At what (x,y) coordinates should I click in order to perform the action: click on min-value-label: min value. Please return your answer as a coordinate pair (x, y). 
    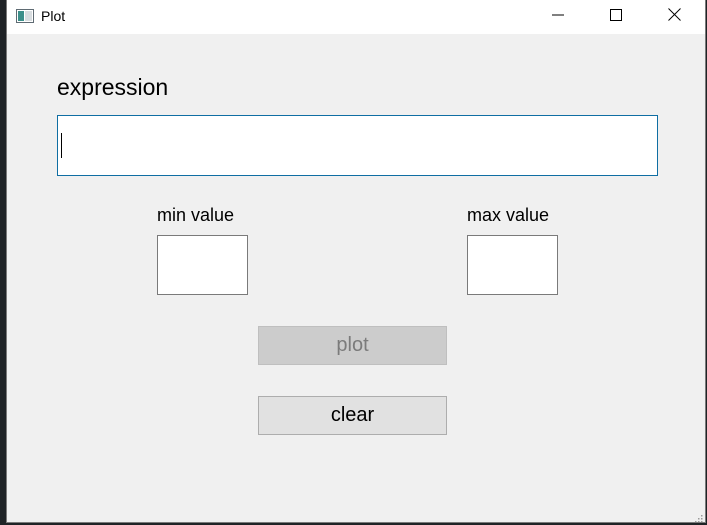
    Looking at the image, I should click on (196, 215).